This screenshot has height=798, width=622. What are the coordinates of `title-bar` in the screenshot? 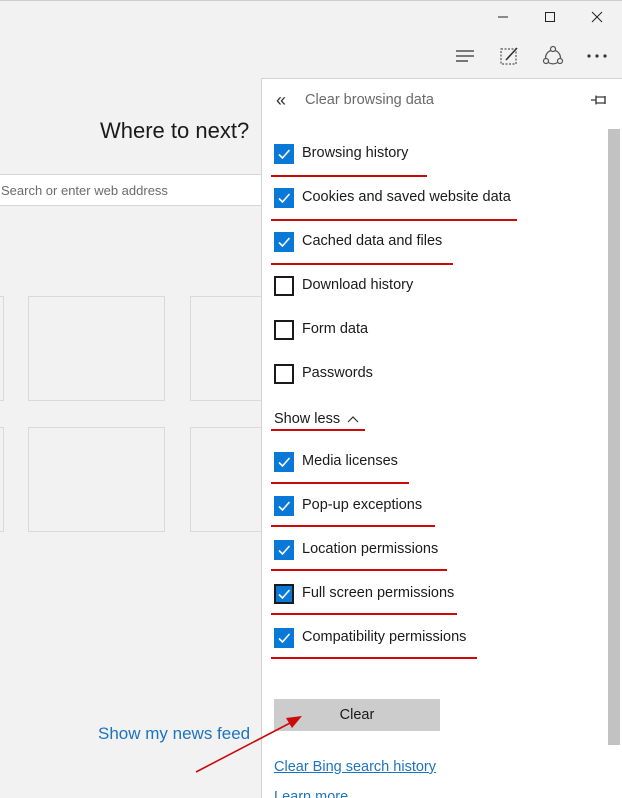 It's located at (311, 18).